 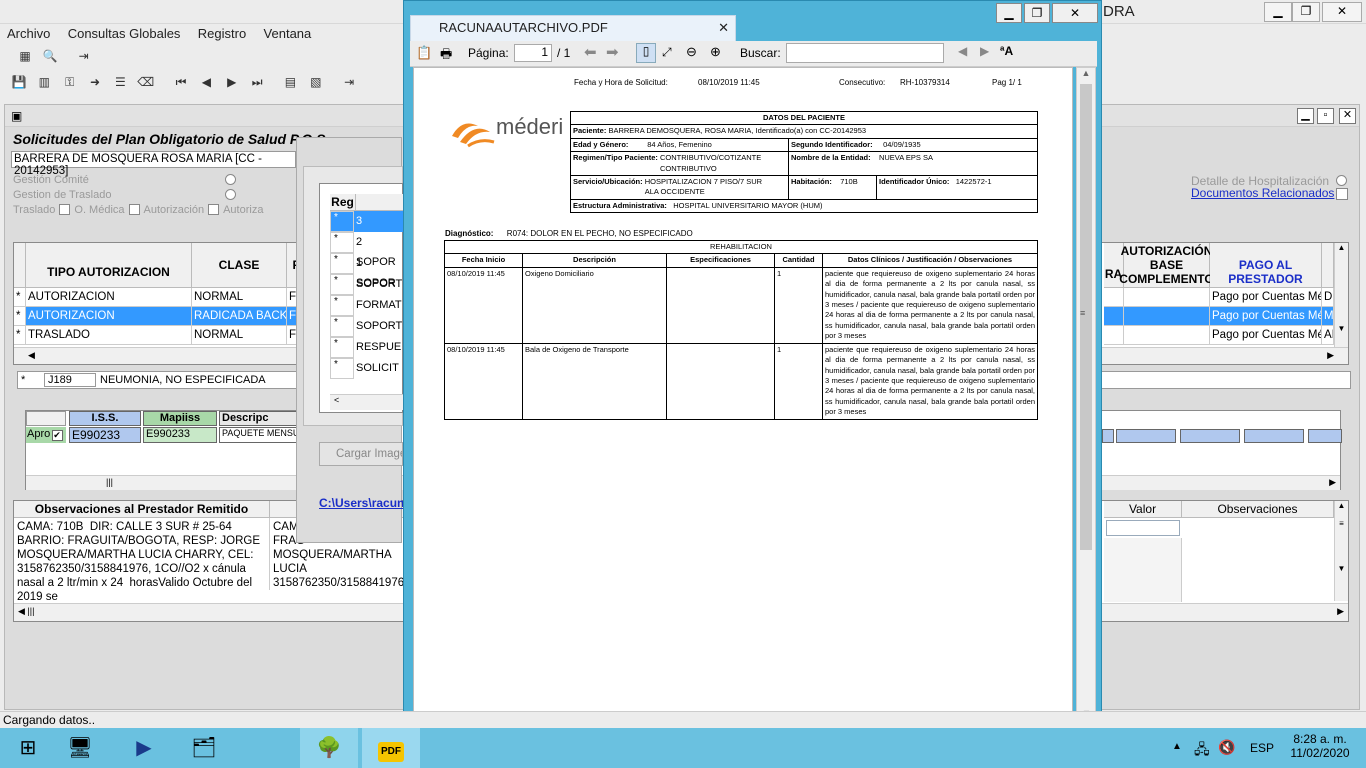 What do you see at coordinates (46, 435) in the screenshot?
I see `service-status: Apro ✔` at bounding box center [46, 435].